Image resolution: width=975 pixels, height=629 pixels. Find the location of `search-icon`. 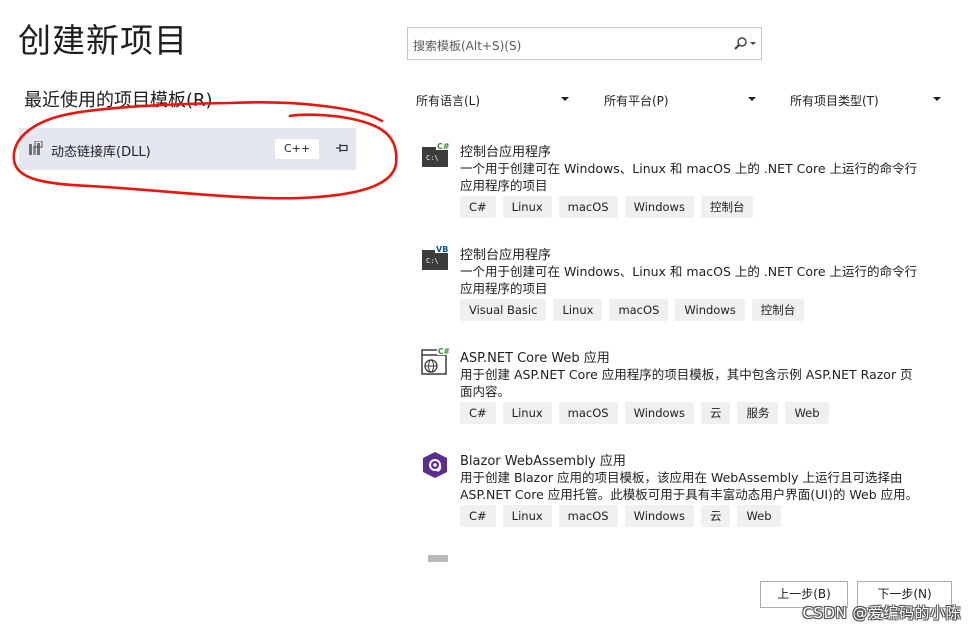

search-icon is located at coordinates (745, 44).